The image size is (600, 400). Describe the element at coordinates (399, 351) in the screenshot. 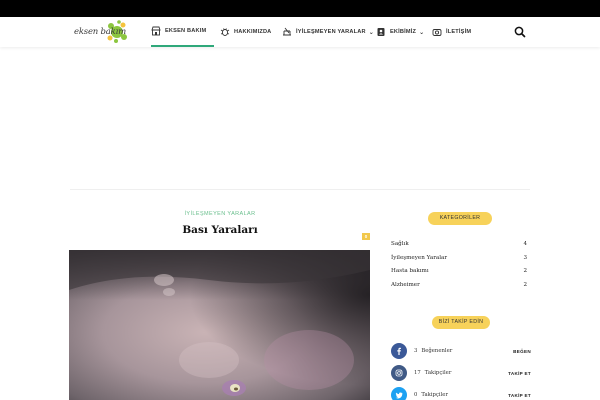

I see `facebook-icon` at that location.